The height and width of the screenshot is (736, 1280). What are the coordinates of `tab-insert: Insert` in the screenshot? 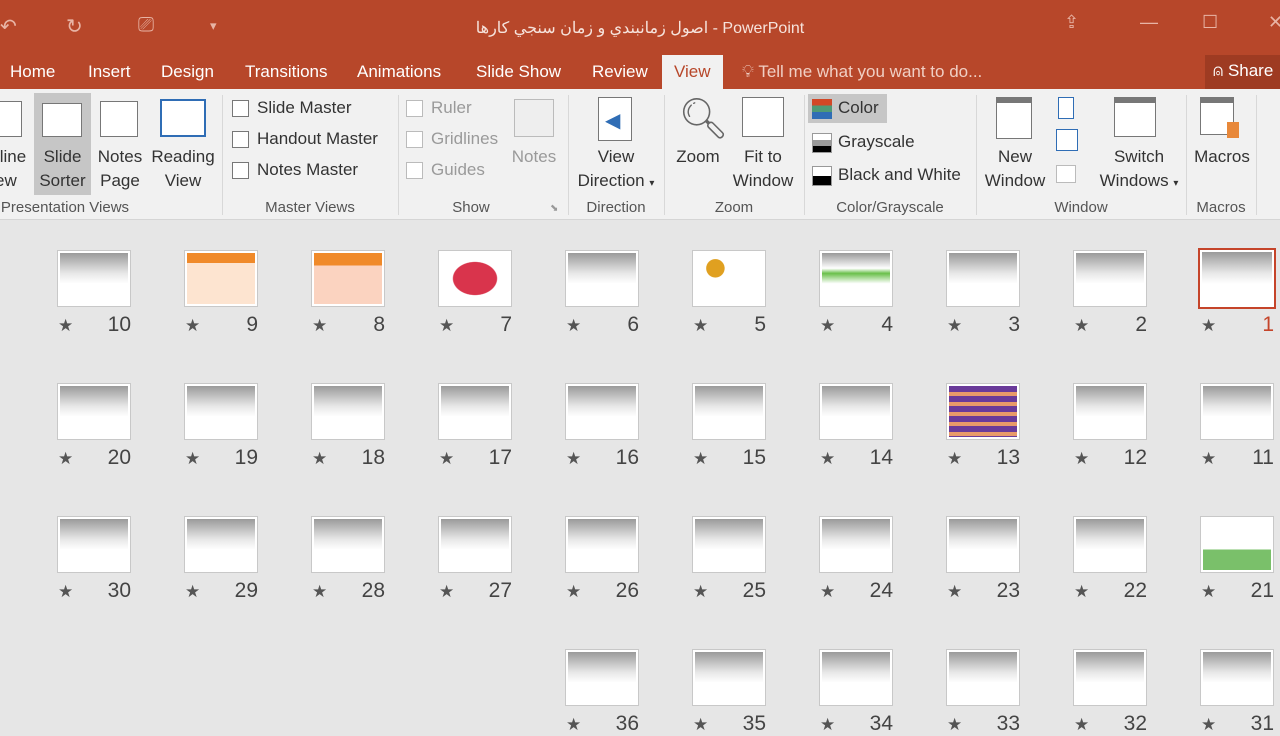 It's located at (109, 75).